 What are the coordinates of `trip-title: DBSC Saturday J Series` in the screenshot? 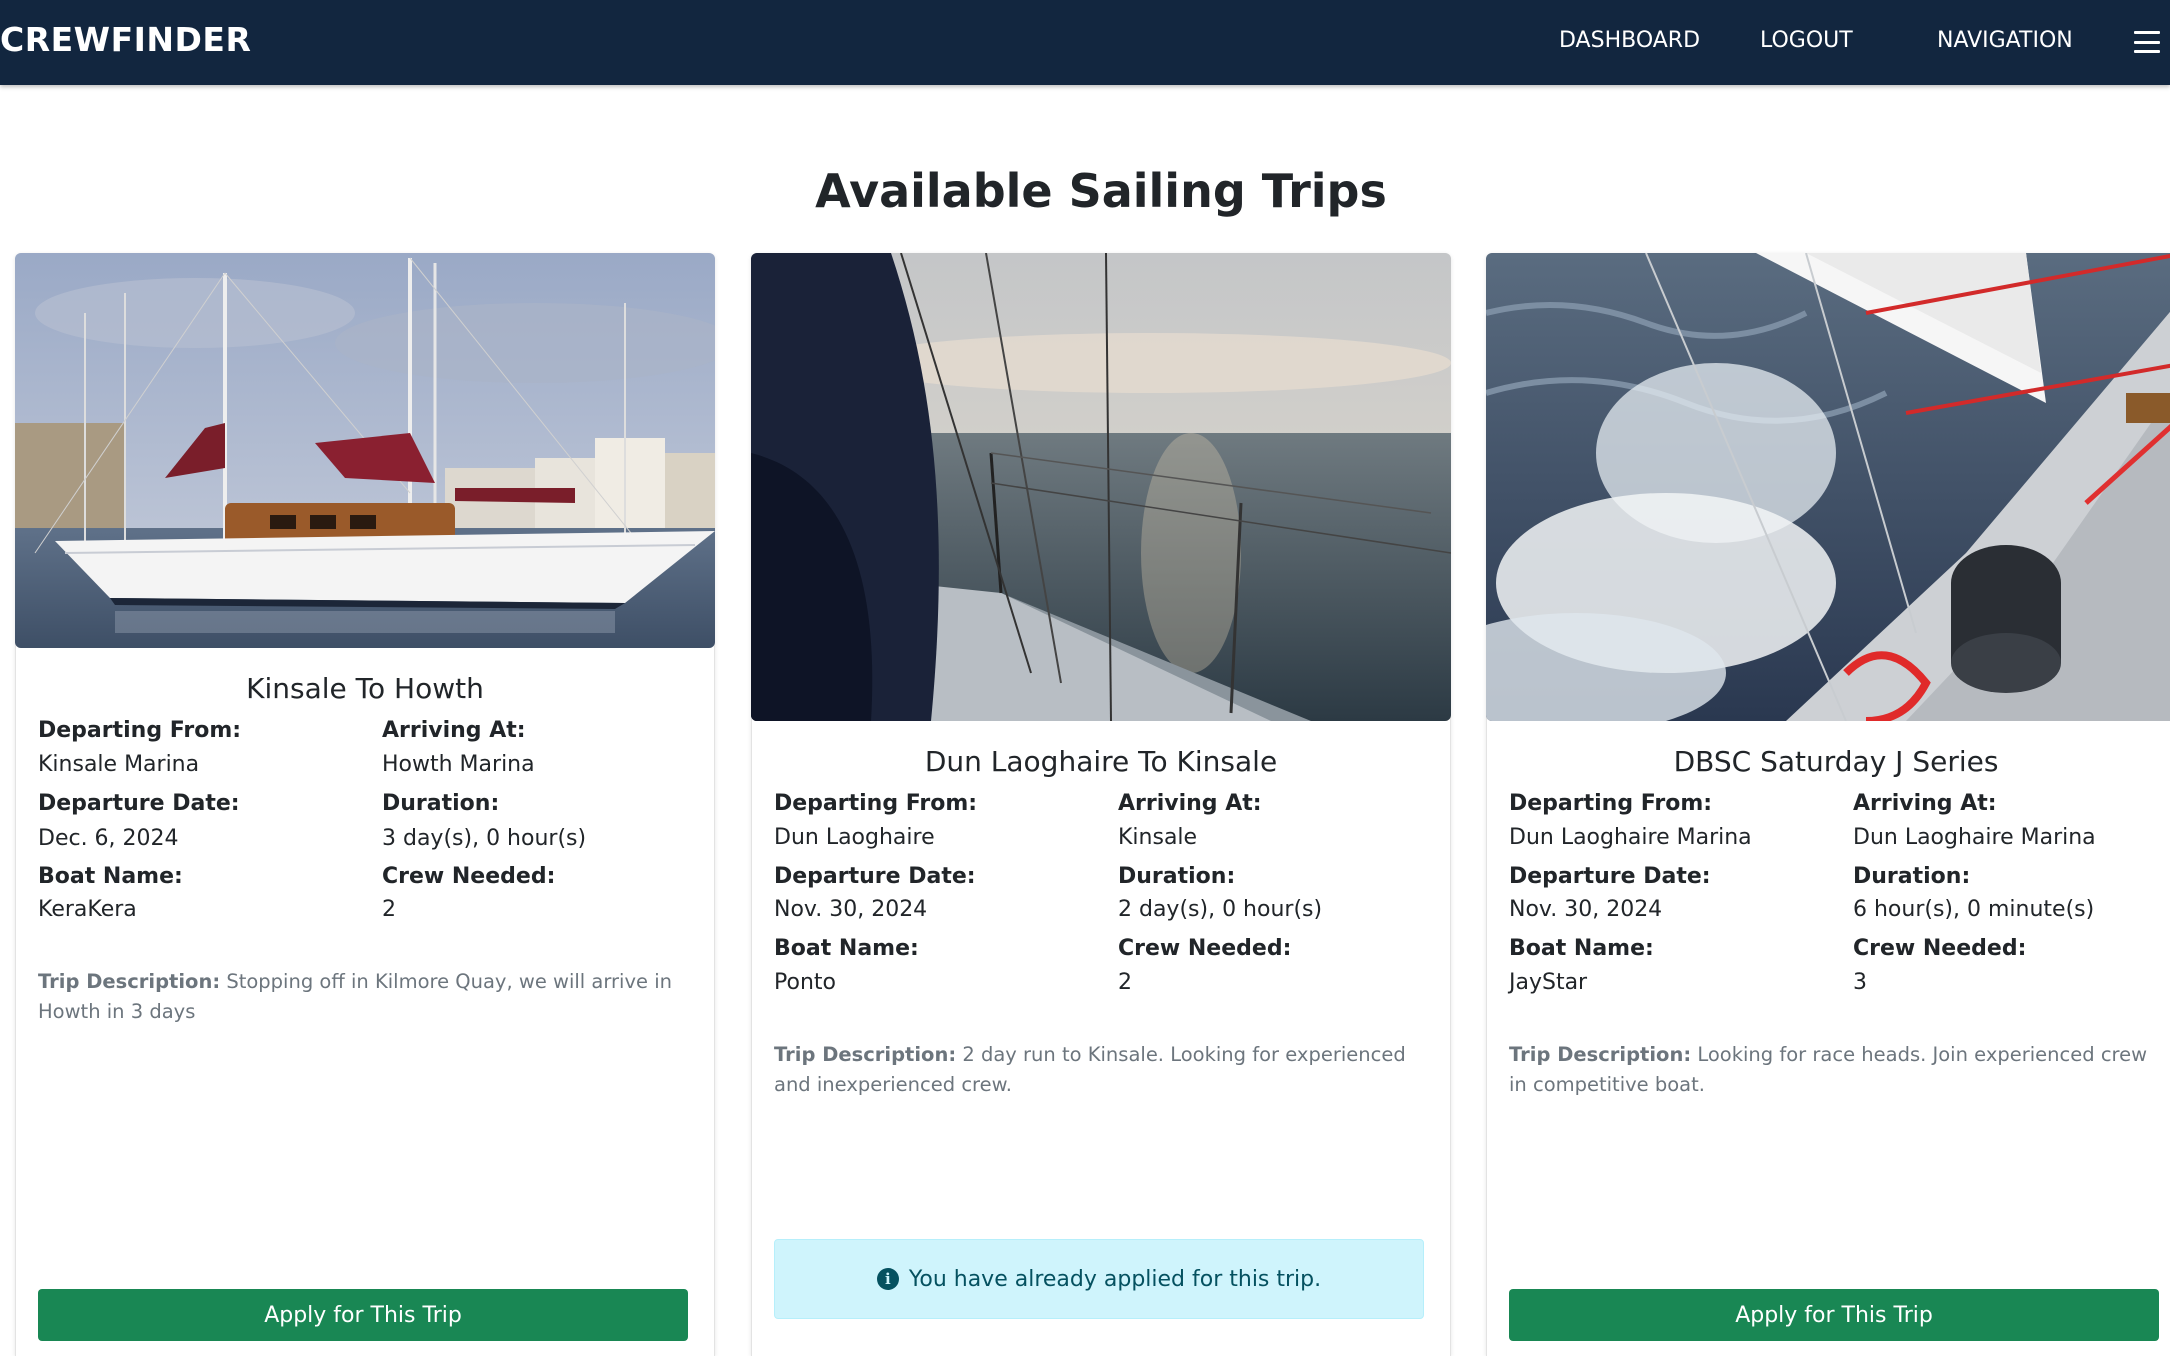 It's located at (1836, 761).